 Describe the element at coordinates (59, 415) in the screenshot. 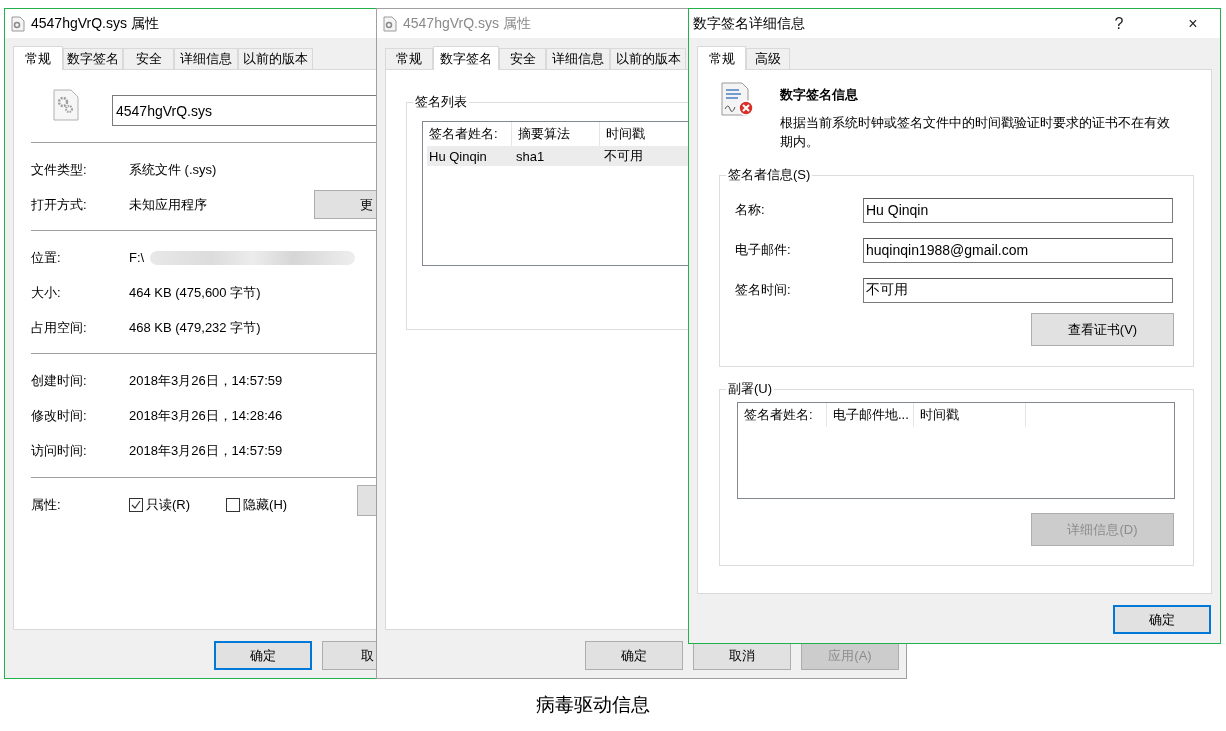

I see `field-label: 修改时间:` at that location.